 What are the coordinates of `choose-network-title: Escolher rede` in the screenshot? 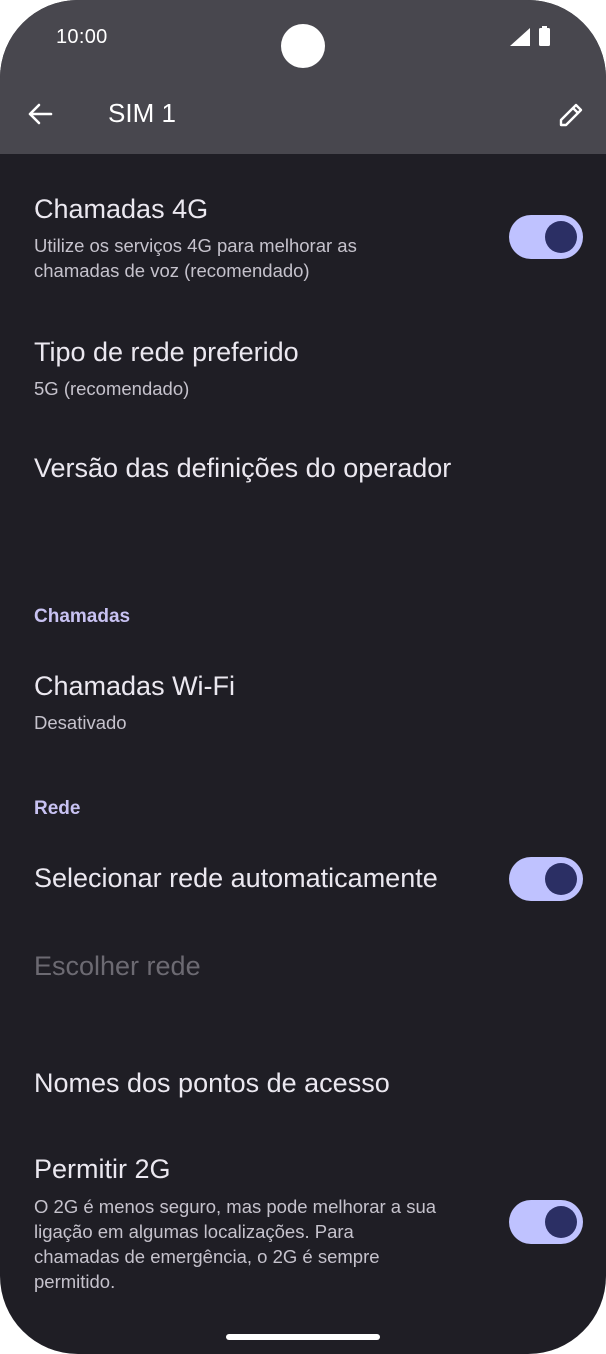 It's located at (117, 966).